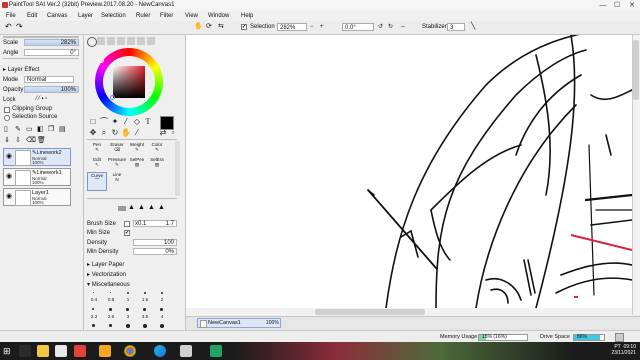 This screenshot has height=360, width=640. I want to click on eyedropper-icon: ⁄, so click(126, 122).